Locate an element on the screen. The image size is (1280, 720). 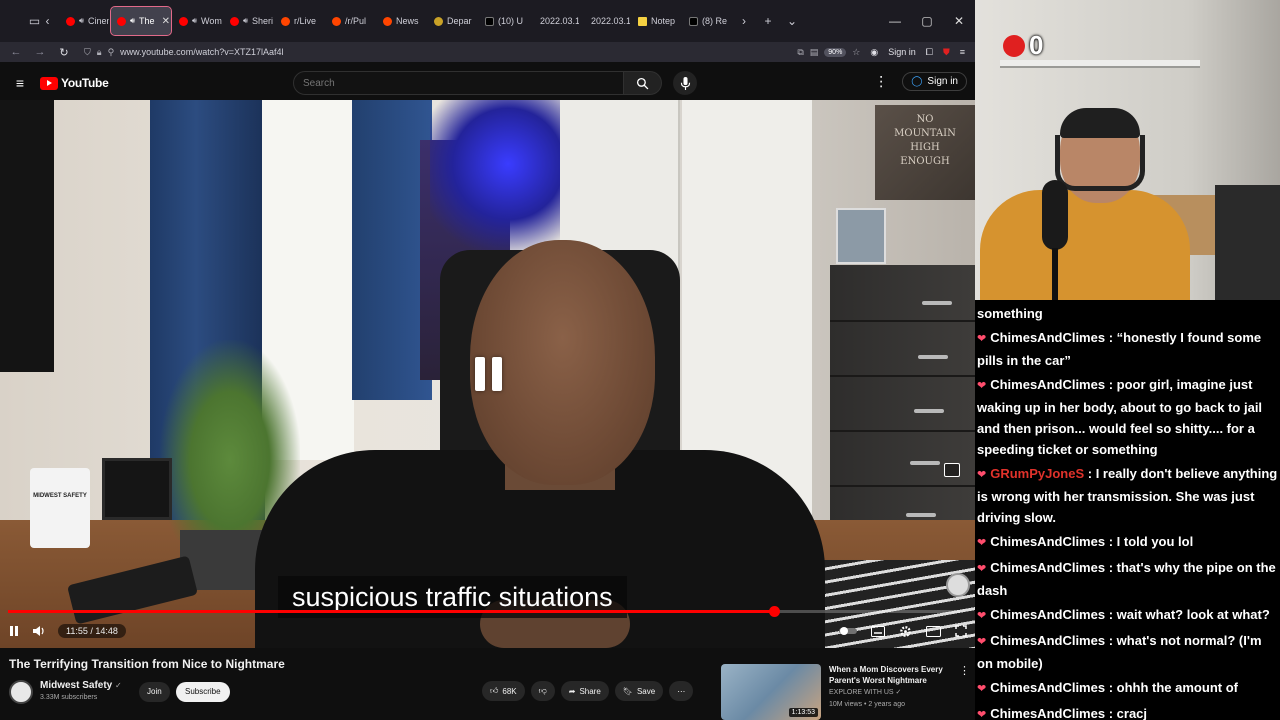
webcam-shelf is located at coordinates (1100, 64).